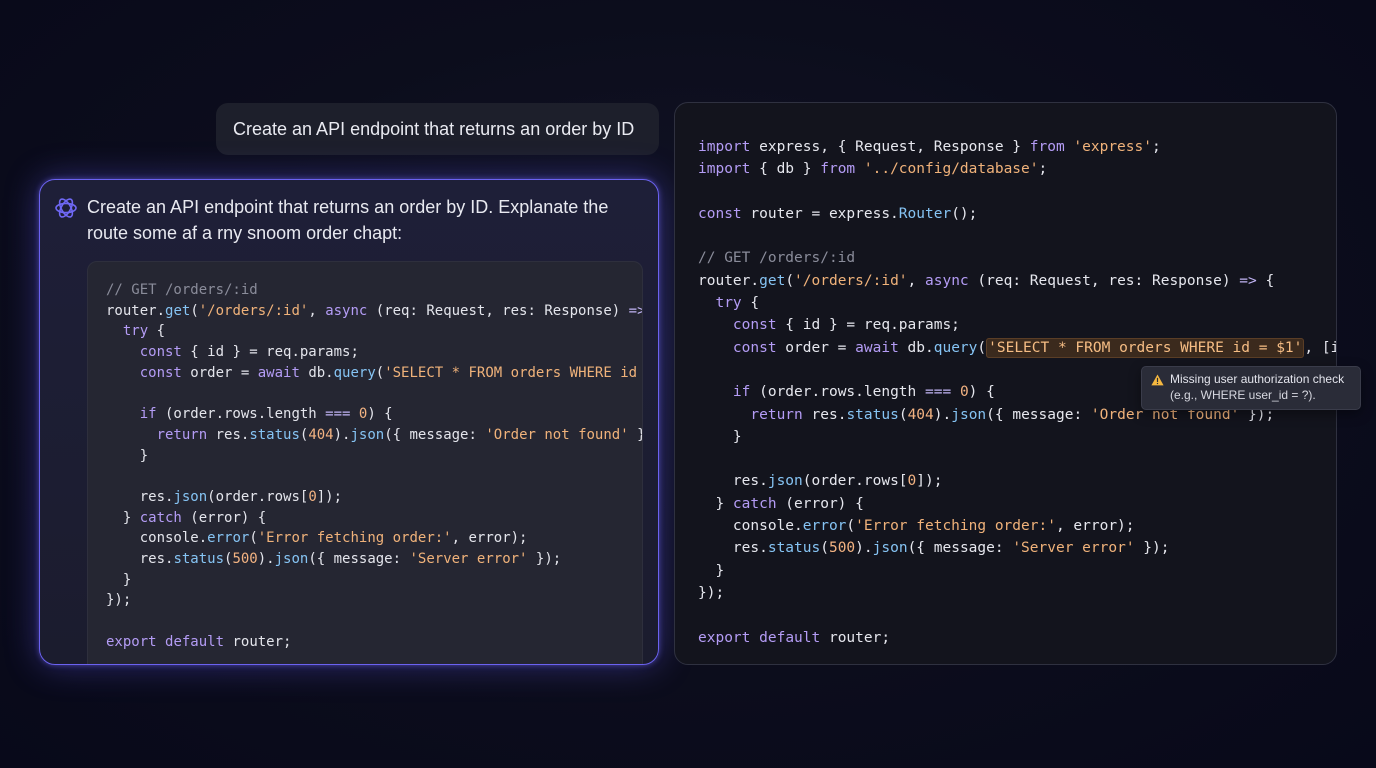  Describe the element at coordinates (1243, 394) in the screenshot. I see `warning-detail: (e.g., WHERE user_id = ?).` at that location.